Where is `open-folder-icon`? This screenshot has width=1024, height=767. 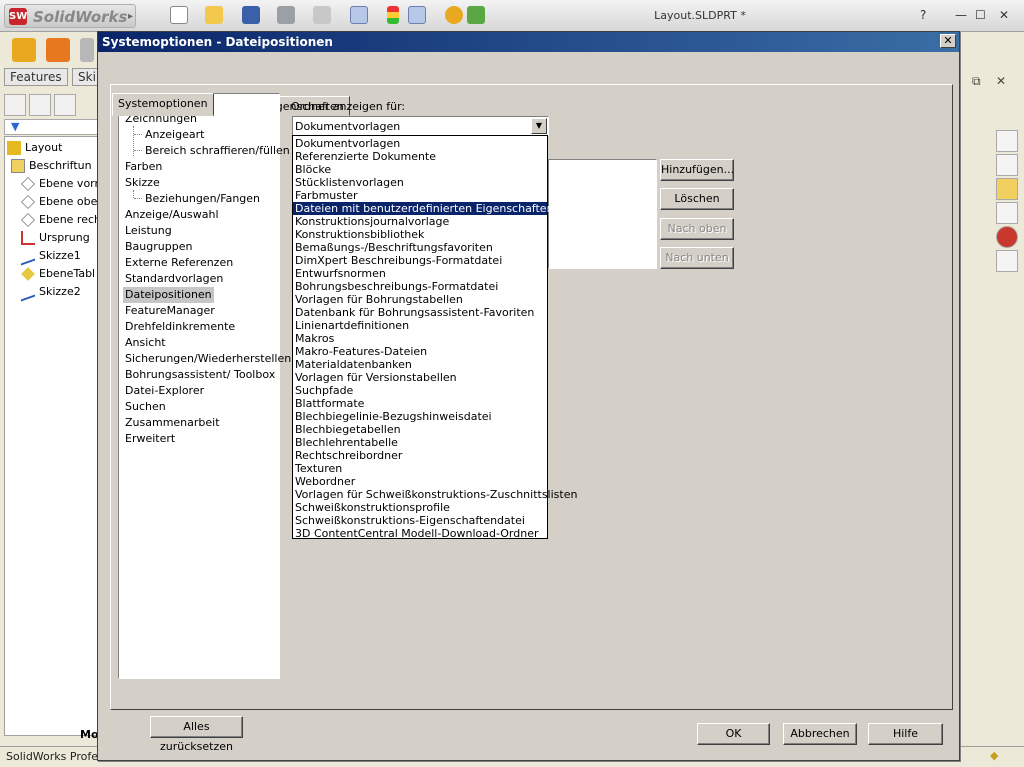
open-folder-icon is located at coordinates (214, 15).